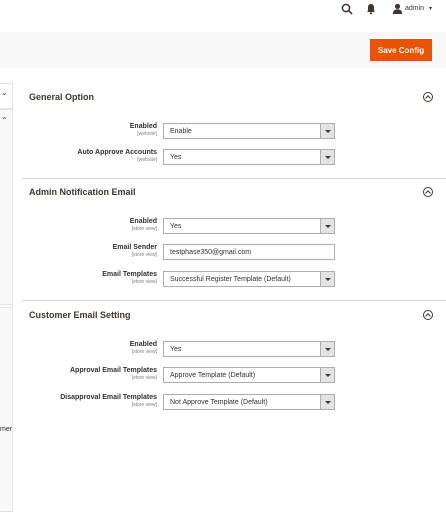  What do you see at coordinates (4, 120) in the screenshot?
I see `chevron-up-icon: ⌃` at bounding box center [4, 120].